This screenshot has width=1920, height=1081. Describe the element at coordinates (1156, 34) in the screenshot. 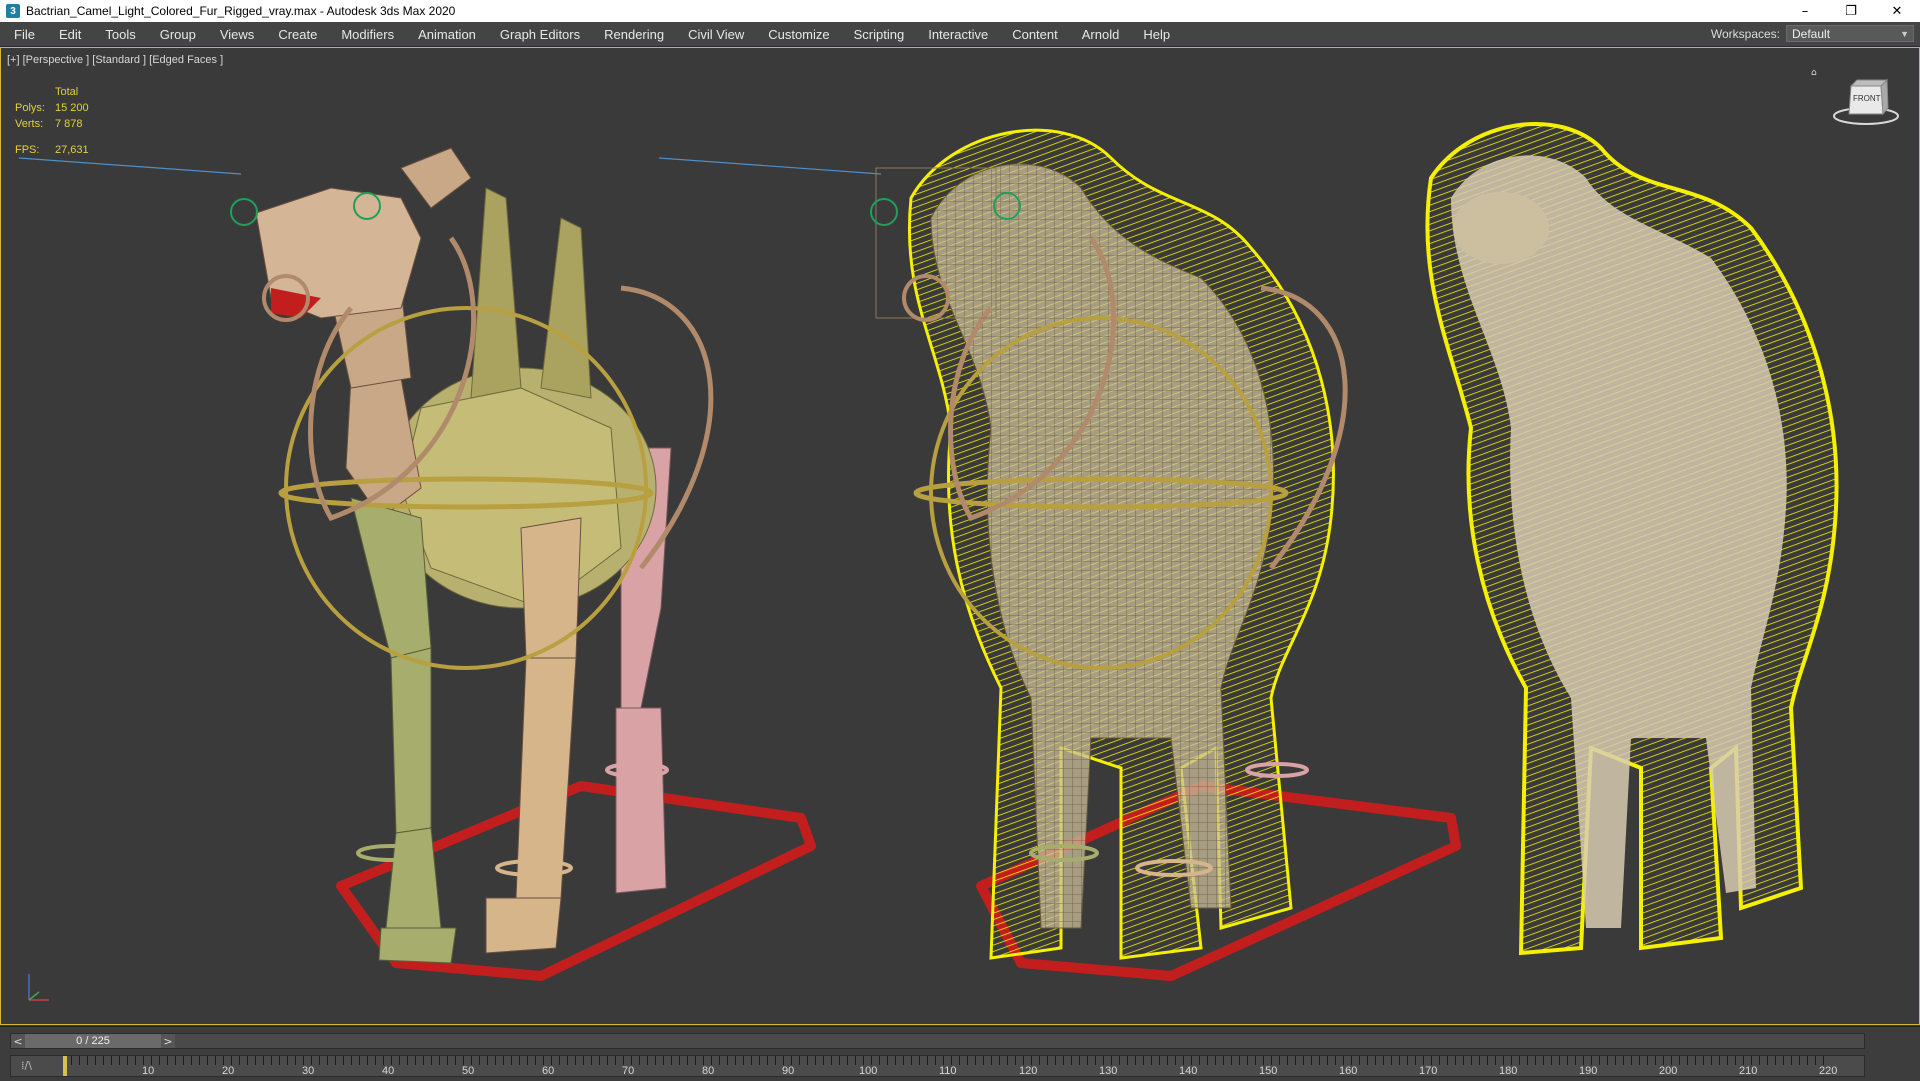

I see `menu-help: Help` at that location.